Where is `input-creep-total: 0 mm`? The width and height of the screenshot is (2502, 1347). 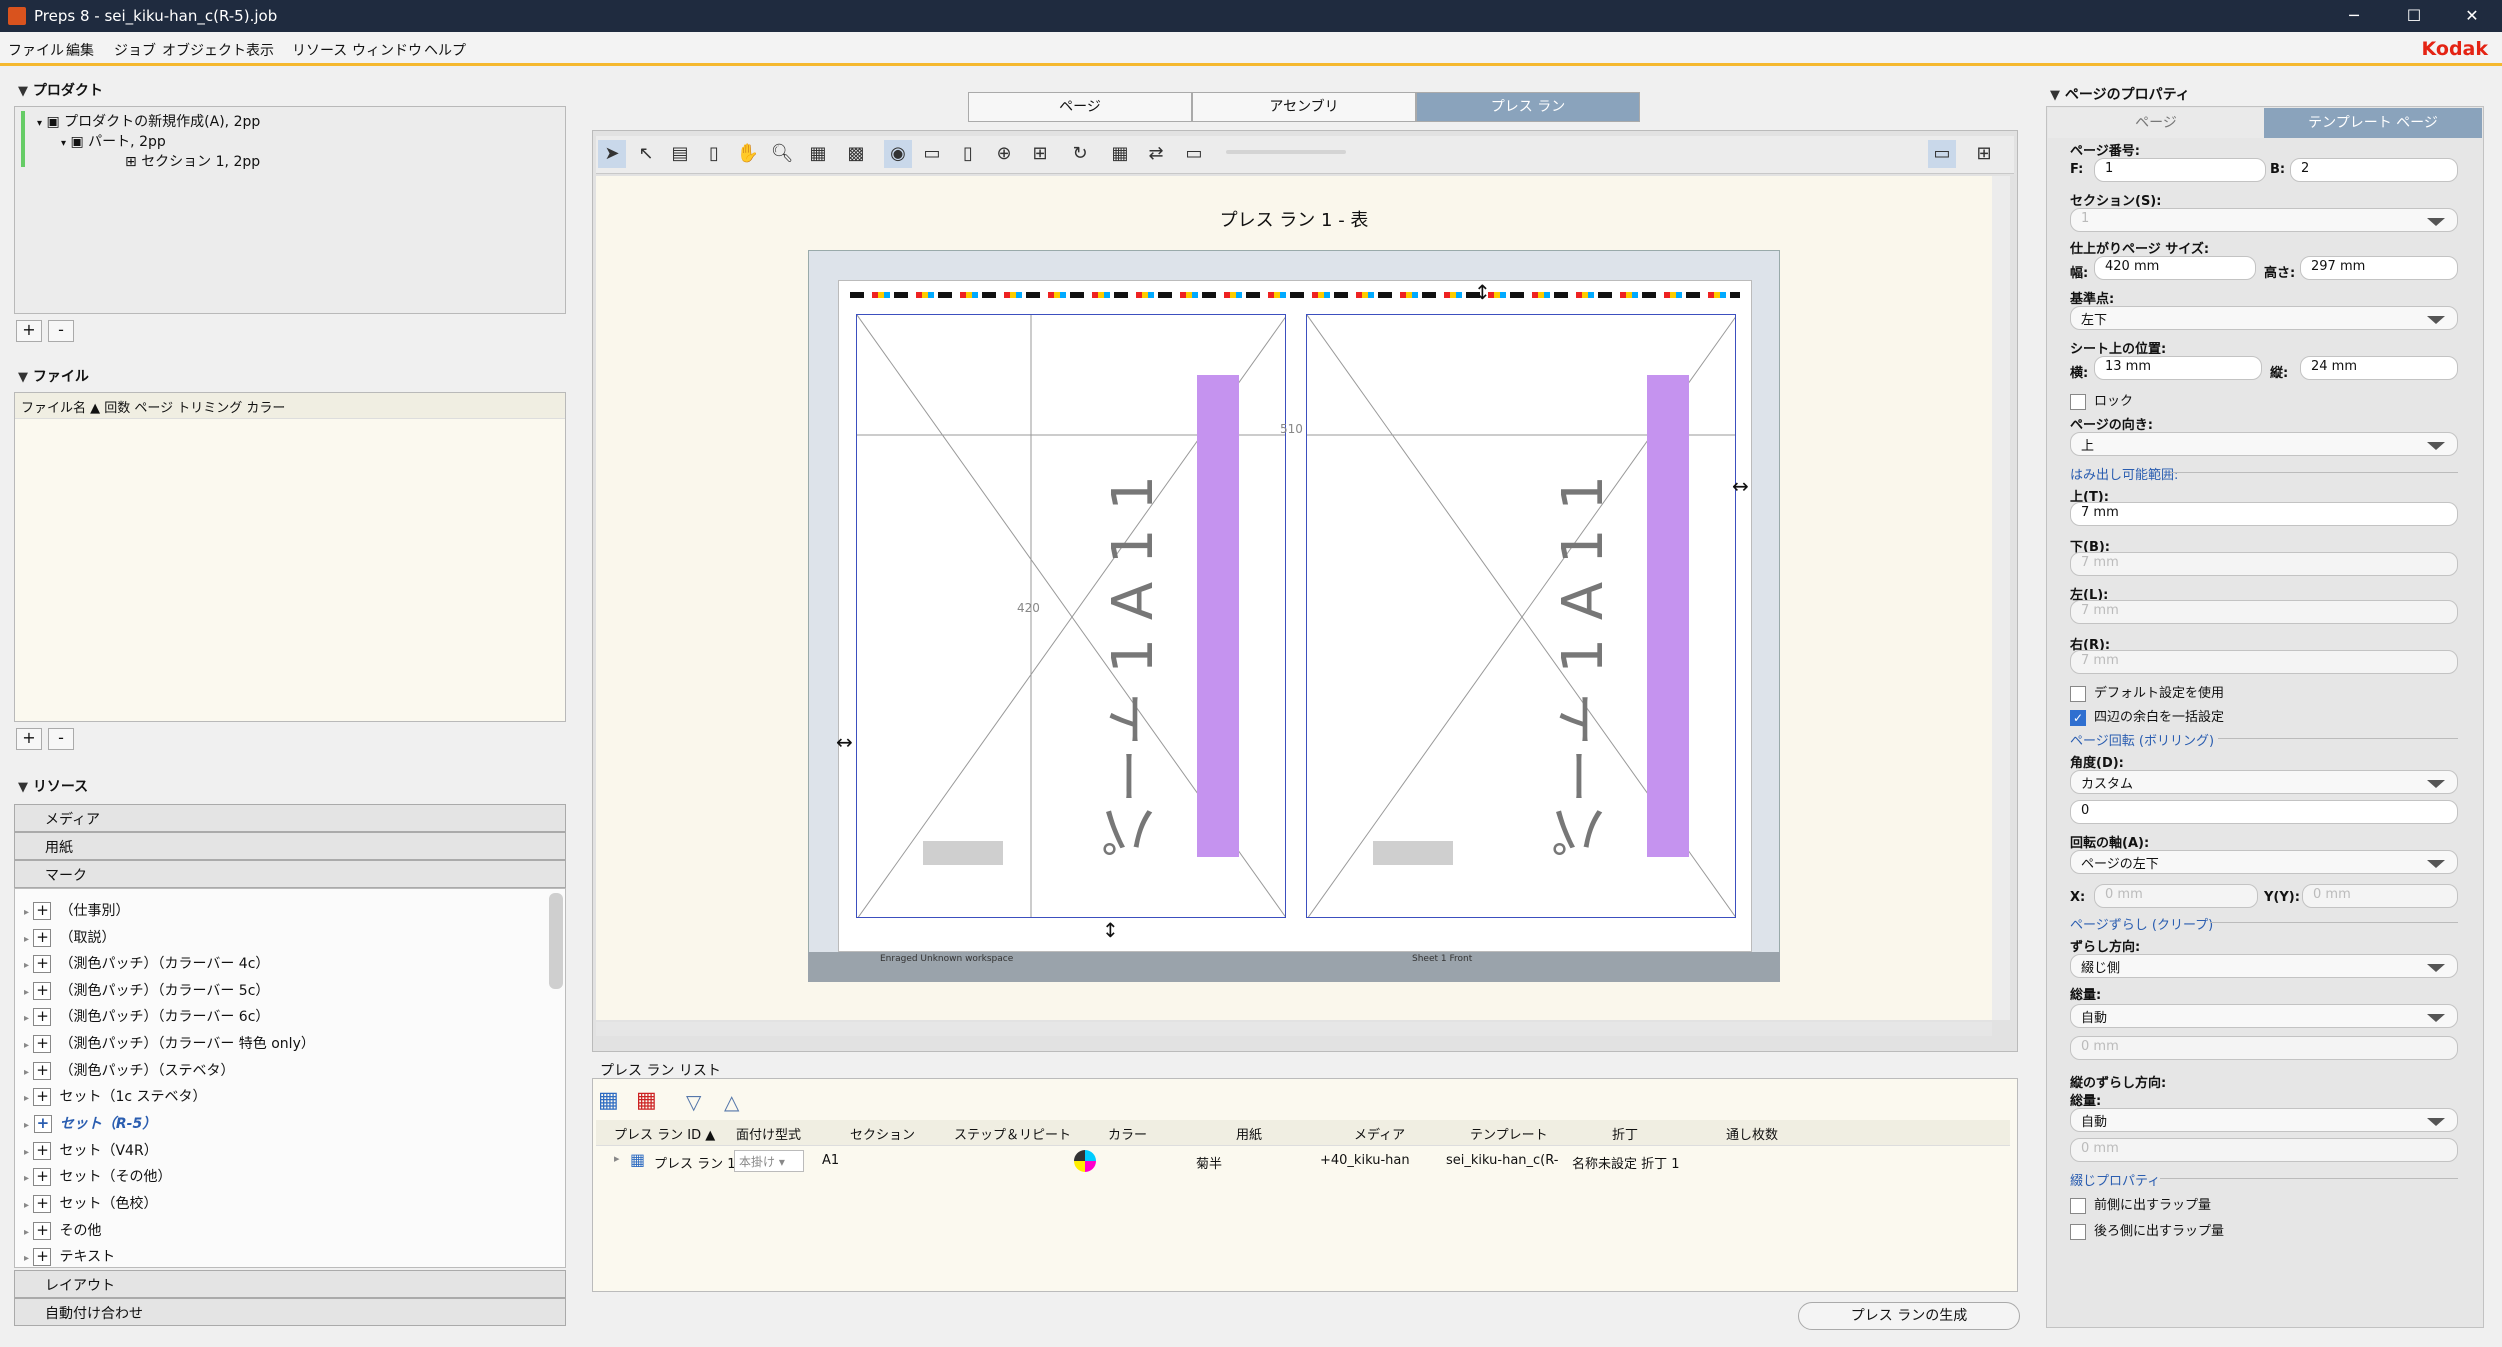
input-creep-total: 0 mm is located at coordinates (2264, 1048).